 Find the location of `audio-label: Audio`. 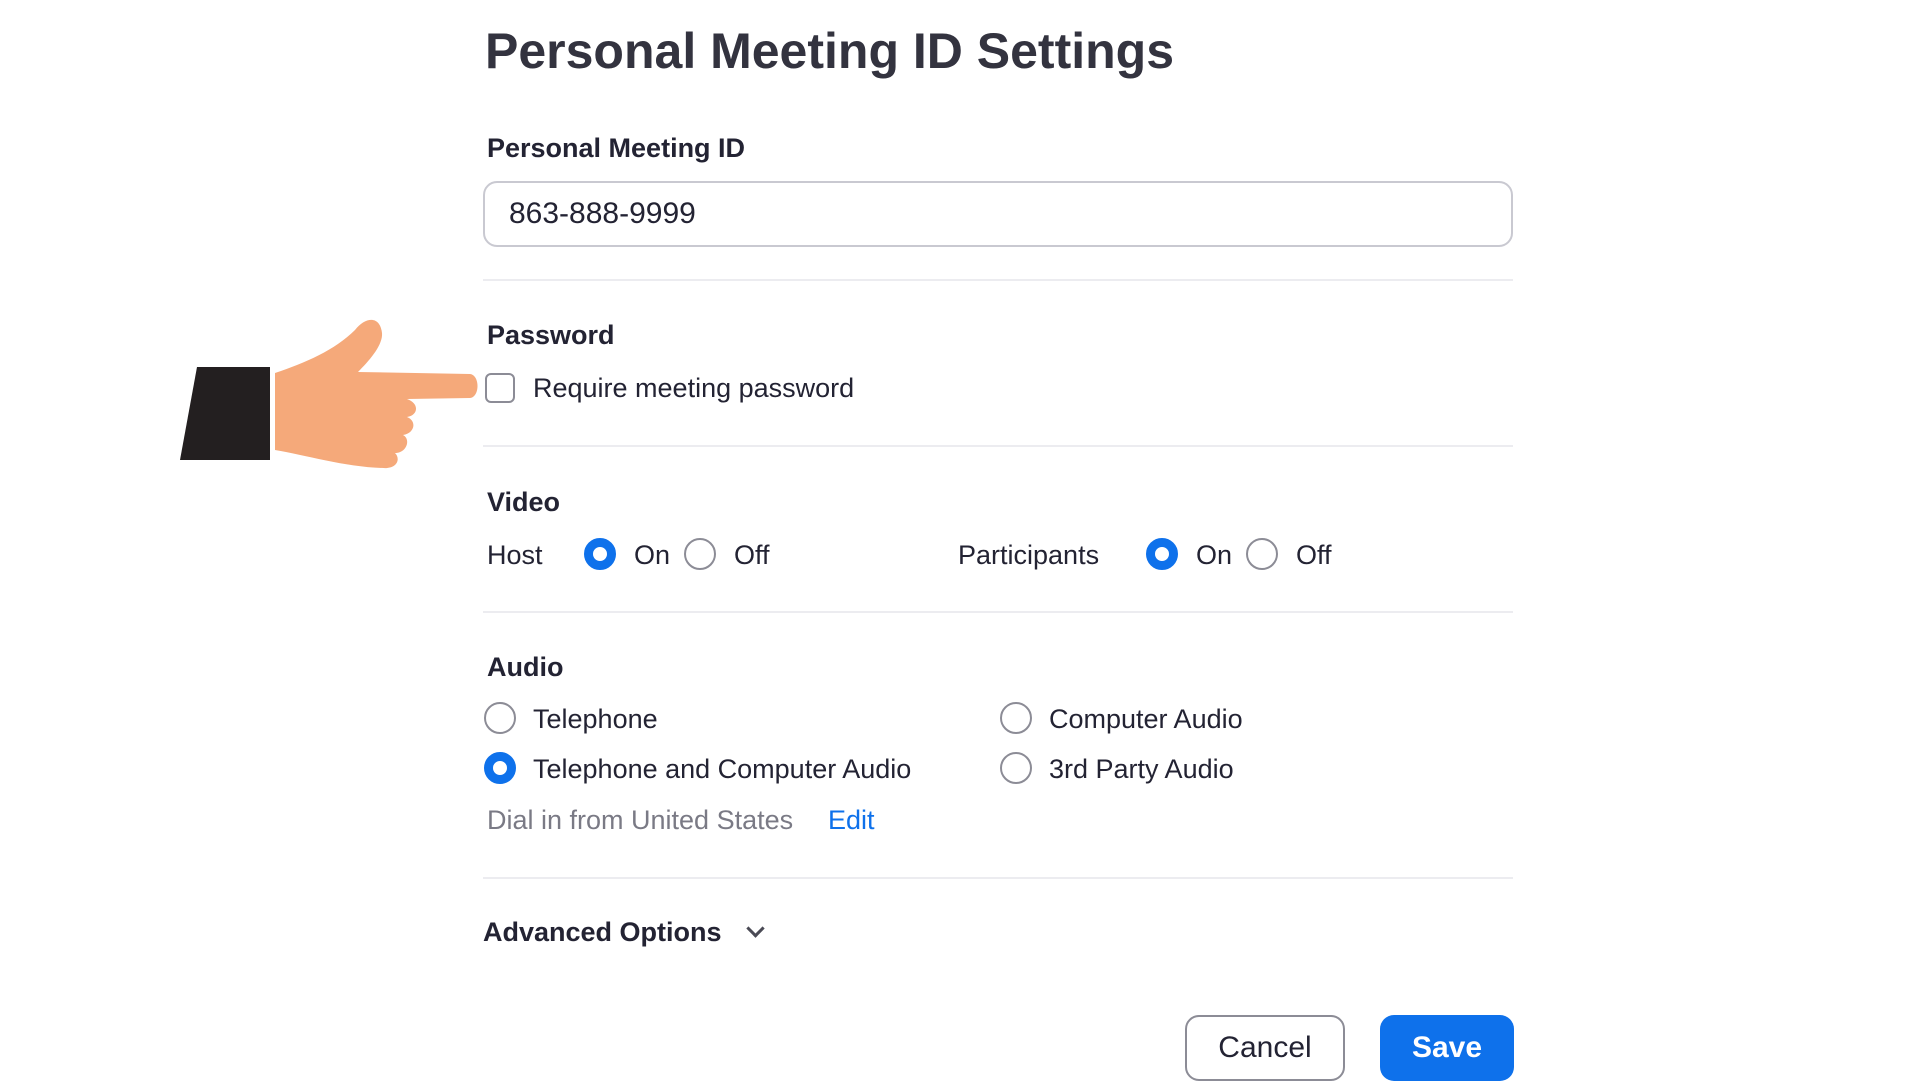

audio-label: Audio is located at coordinates (525, 667).